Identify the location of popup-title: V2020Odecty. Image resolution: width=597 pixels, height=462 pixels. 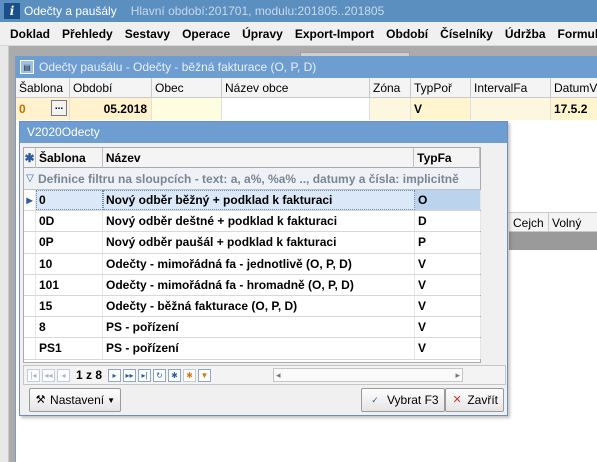
(263, 132).